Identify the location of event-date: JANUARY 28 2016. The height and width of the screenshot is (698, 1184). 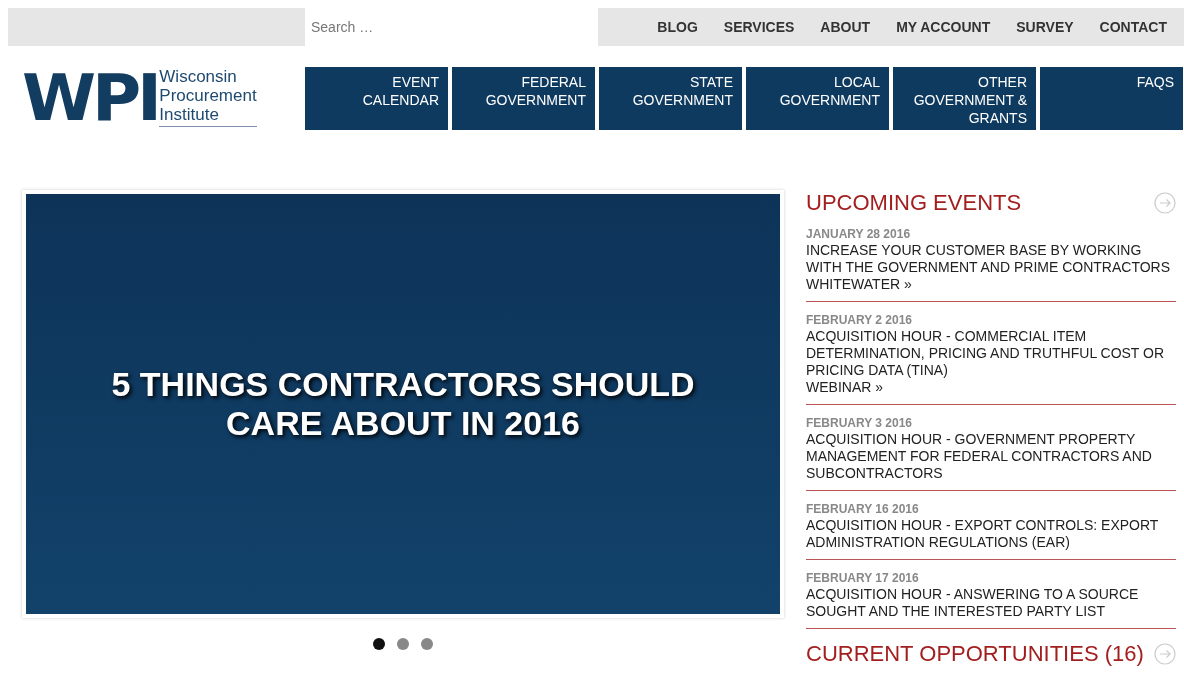
(859, 234).